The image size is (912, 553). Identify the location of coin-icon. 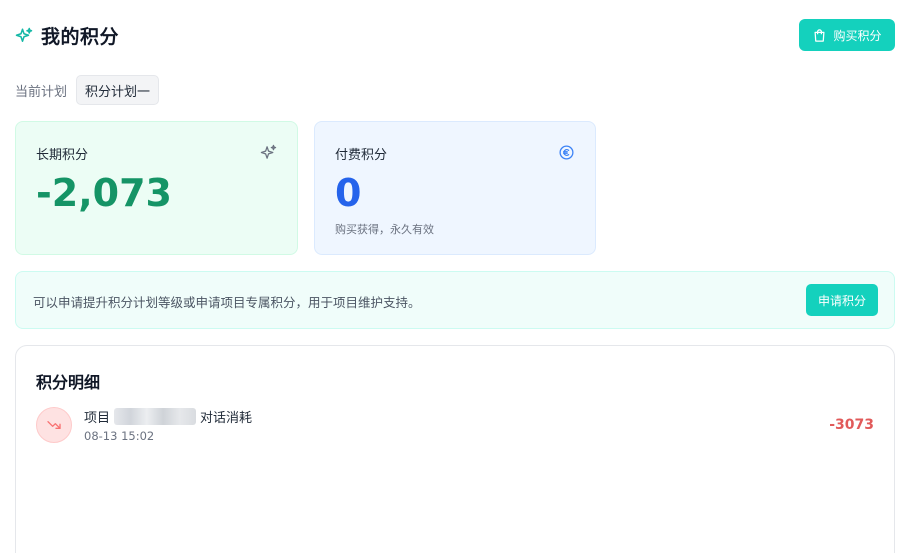
(566, 152).